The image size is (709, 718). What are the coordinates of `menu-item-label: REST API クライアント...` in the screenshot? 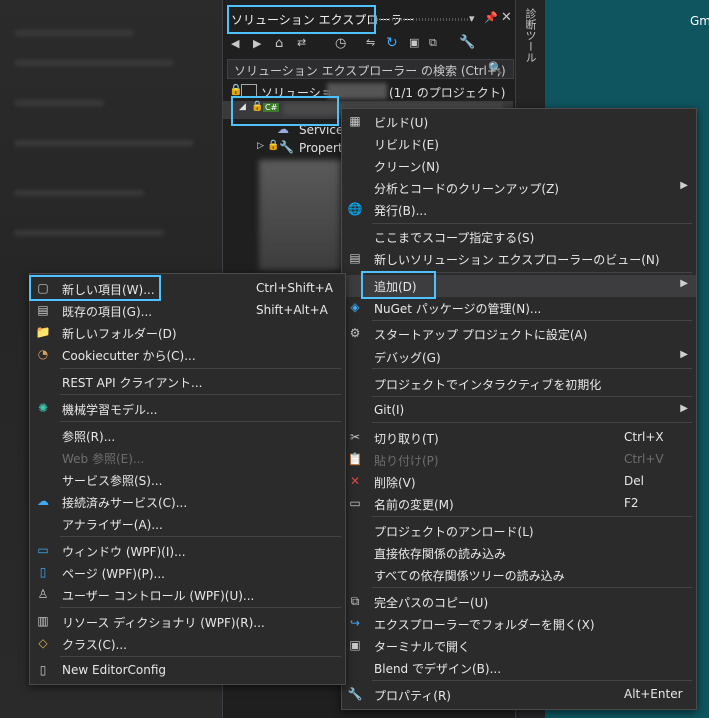 It's located at (132, 383).